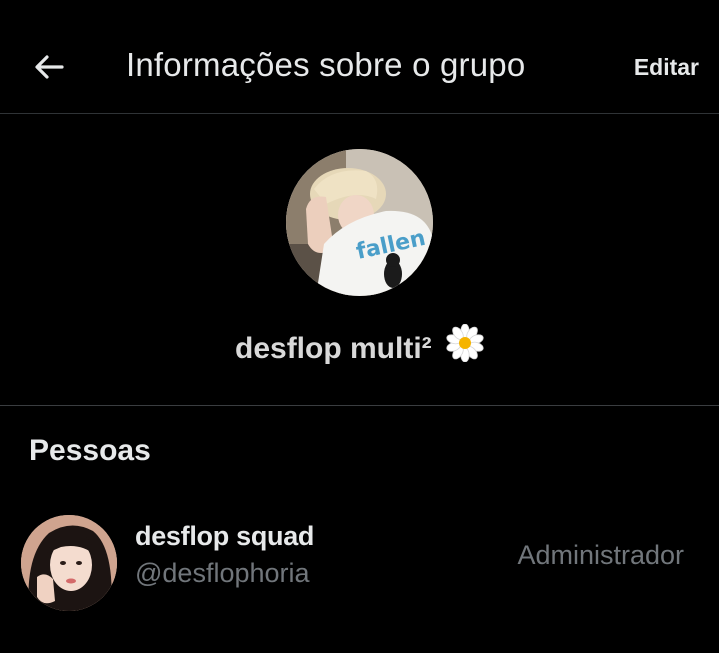 The image size is (719, 653). What do you see at coordinates (600, 555) in the screenshot?
I see `member-role-badge: Administrador` at bounding box center [600, 555].